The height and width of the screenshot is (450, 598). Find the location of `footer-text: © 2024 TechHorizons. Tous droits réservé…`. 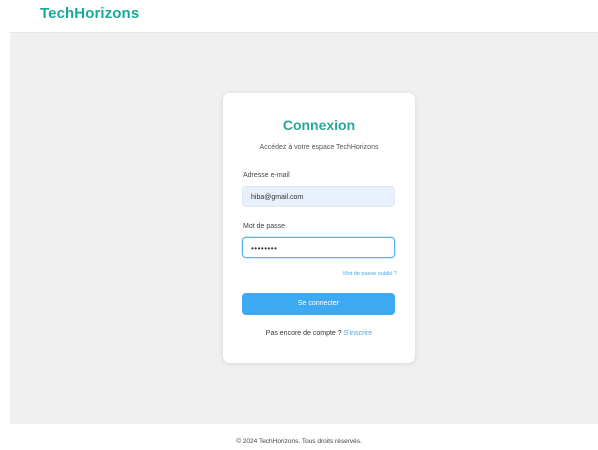

footer-text: © 2024 TechHorizons. Tous droits réservé… is located at coordinates (299, 441).